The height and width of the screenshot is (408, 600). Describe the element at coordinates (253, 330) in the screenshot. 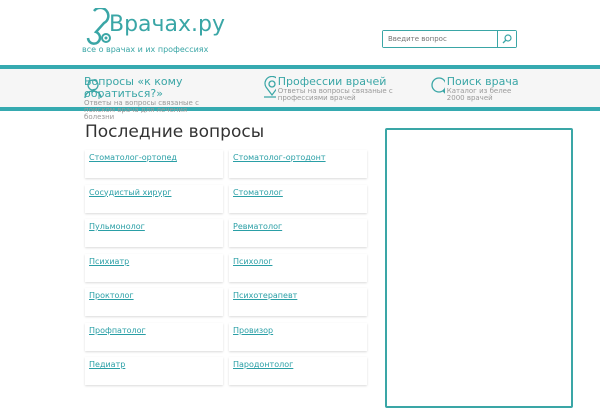

I see `question-link: Провизор` at that location.